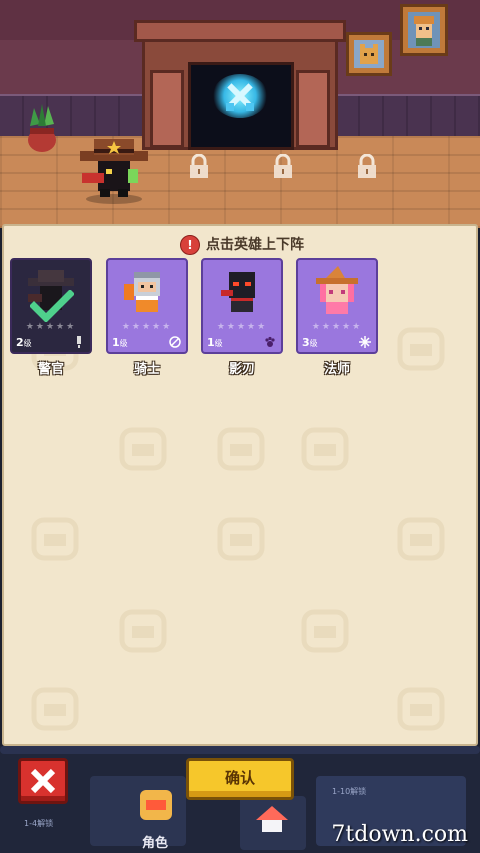 The height and width of the screenshot is (853, 480). What do you see at coordinates (349, 791) in the screenshot?
I see `unlock-label: 1-10解锁` at bounding box center [349, 791].